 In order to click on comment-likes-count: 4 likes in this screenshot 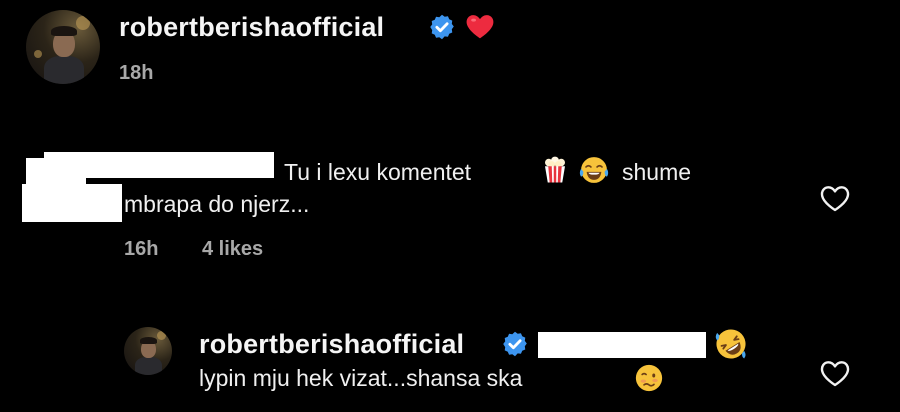, I will do `click(232, 249)`.